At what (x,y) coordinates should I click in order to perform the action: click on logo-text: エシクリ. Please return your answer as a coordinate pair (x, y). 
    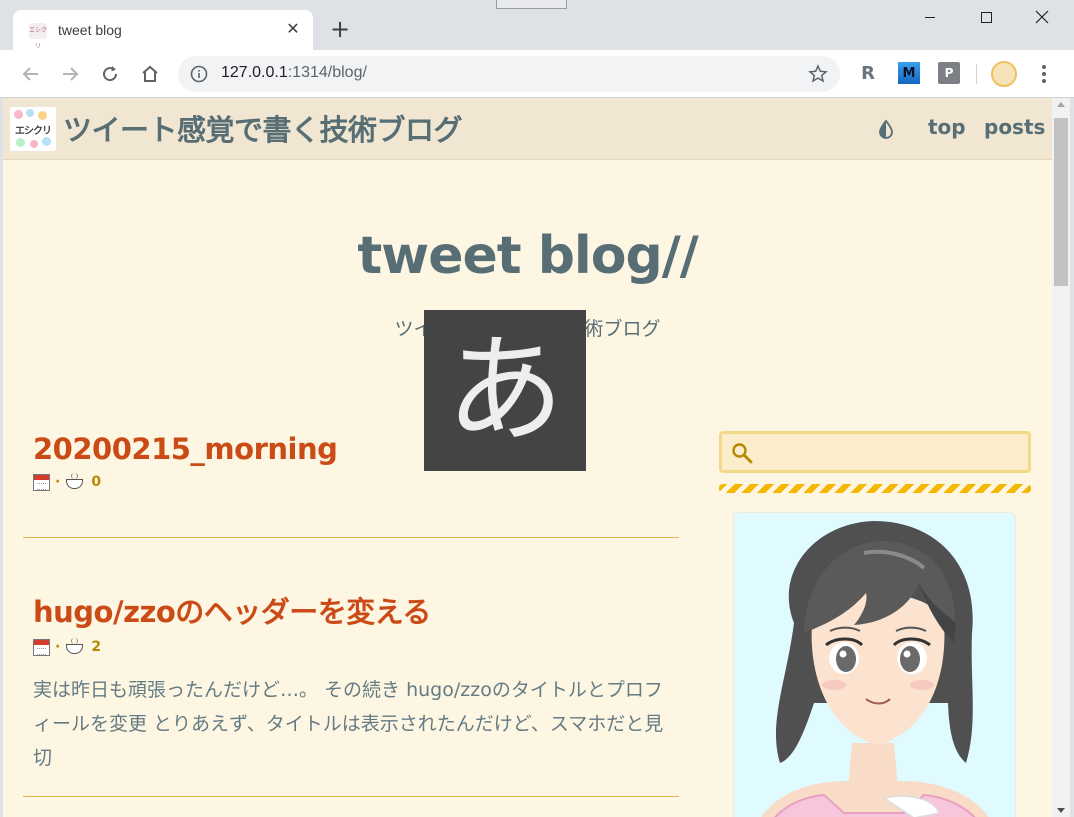
    Looking at the image, I should click on (33, 131).